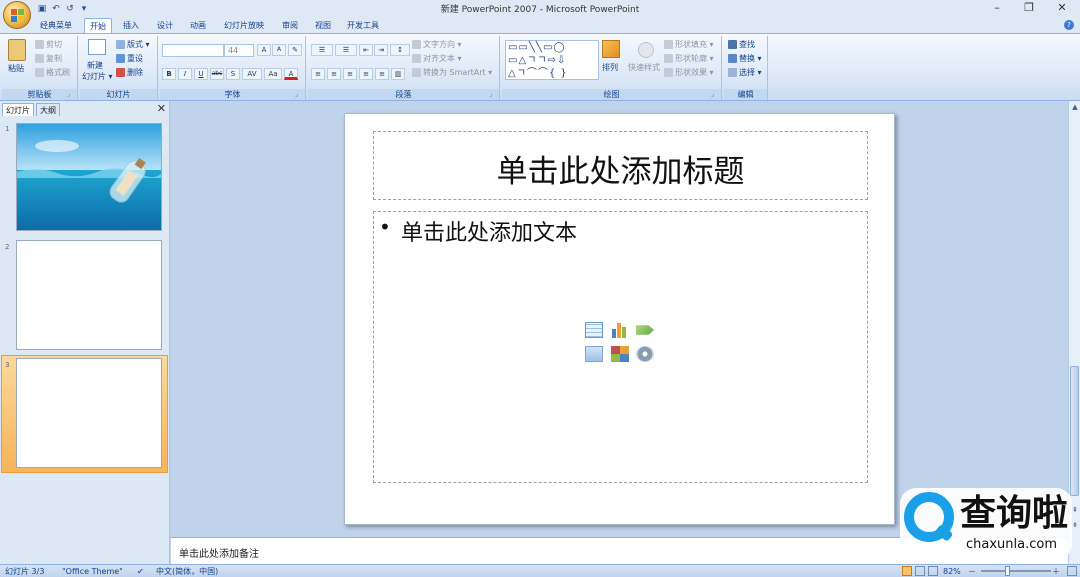 The height and width of the screenshot is (577, 1080). What do you see at coordinates (48, 109) in the screenshot?
I see `tab-outline: 大纲` at bounding box center [48, 109].